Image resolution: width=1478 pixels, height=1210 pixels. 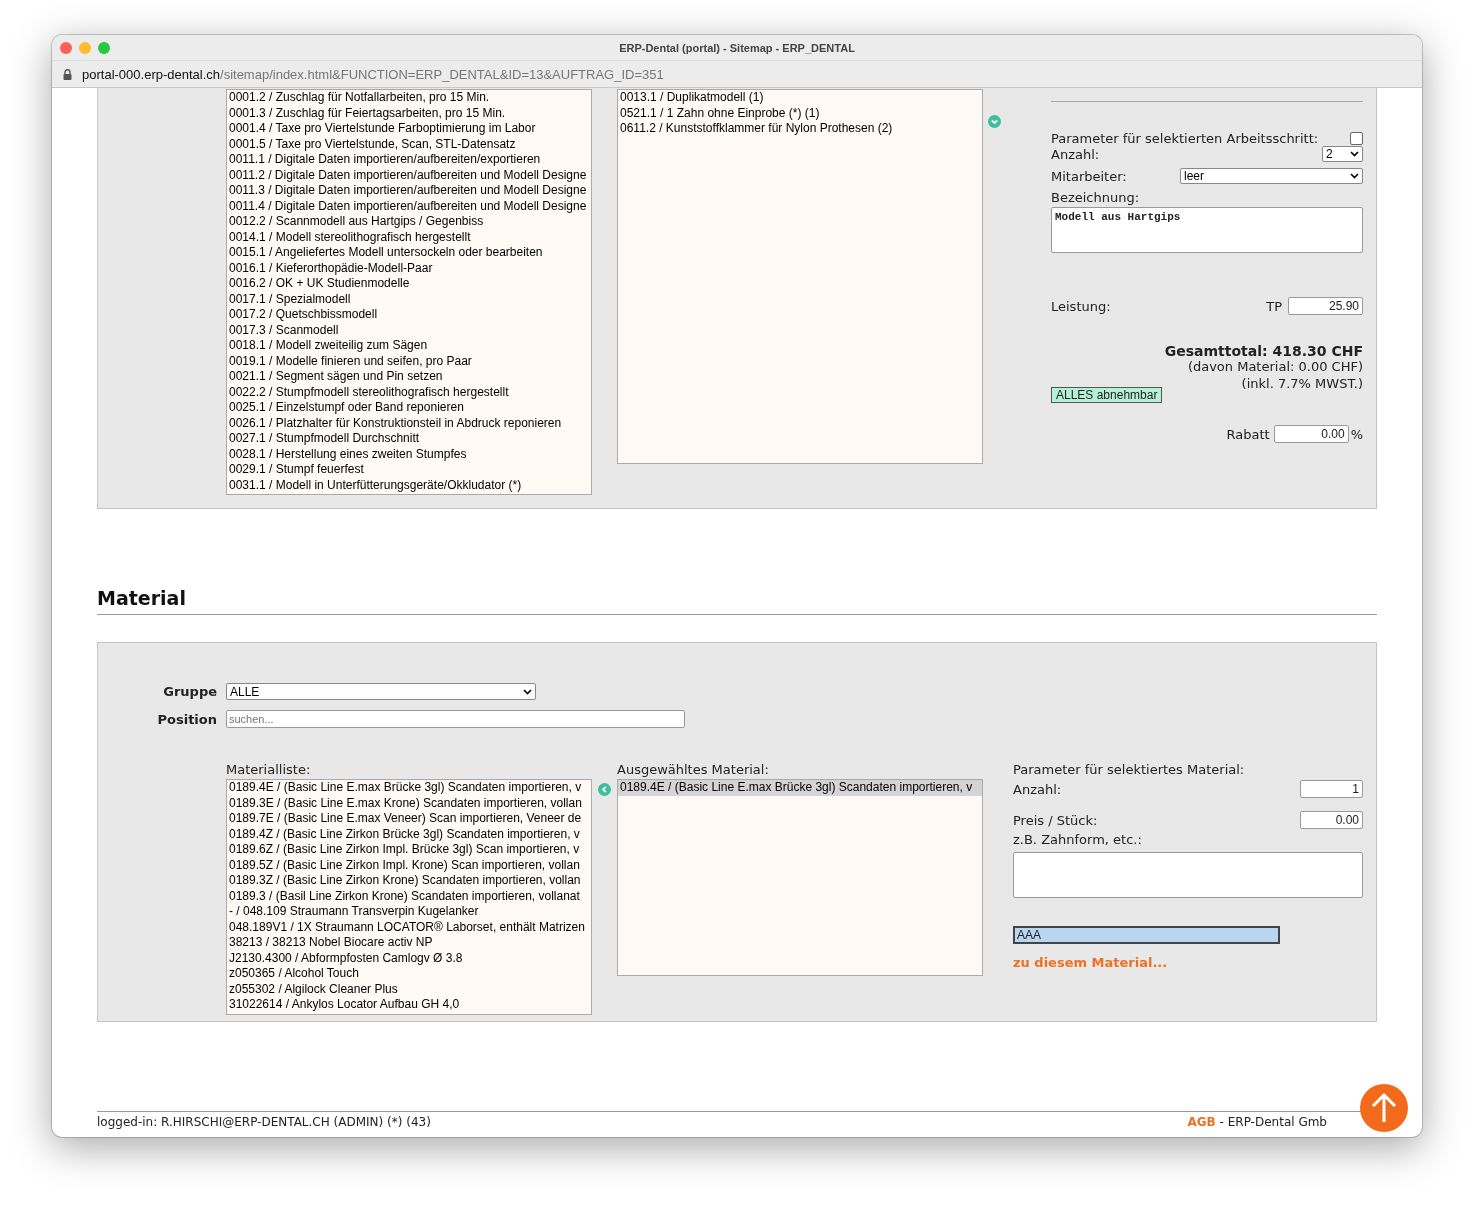 I want to click on close-icon, so click(x=66, y=47).